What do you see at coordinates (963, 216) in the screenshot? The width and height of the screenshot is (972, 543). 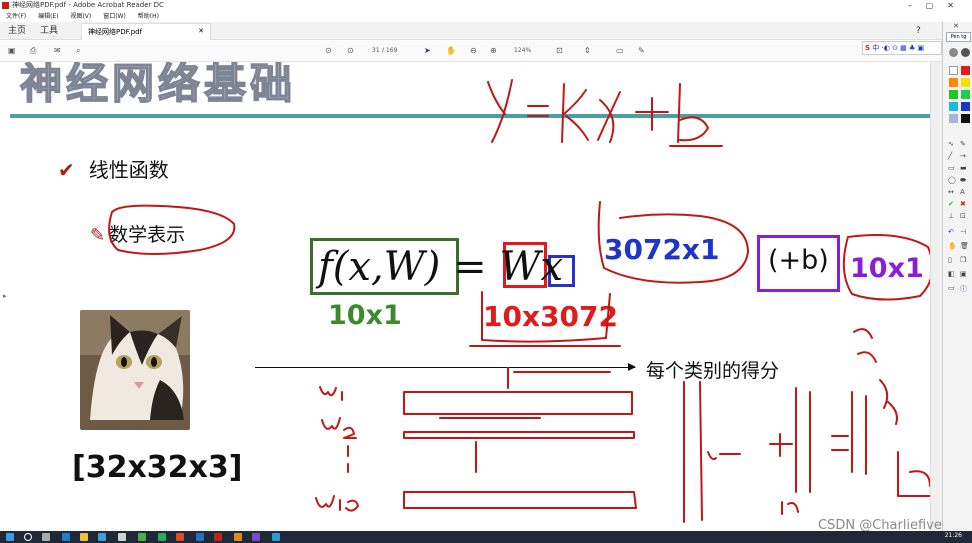 I see `zoom-box-icon: ⊡` at bounding box center [963, 216].